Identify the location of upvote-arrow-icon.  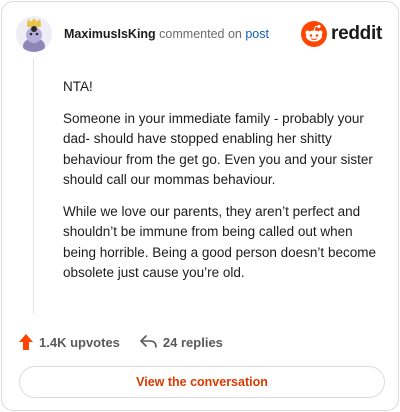
(26, 342).